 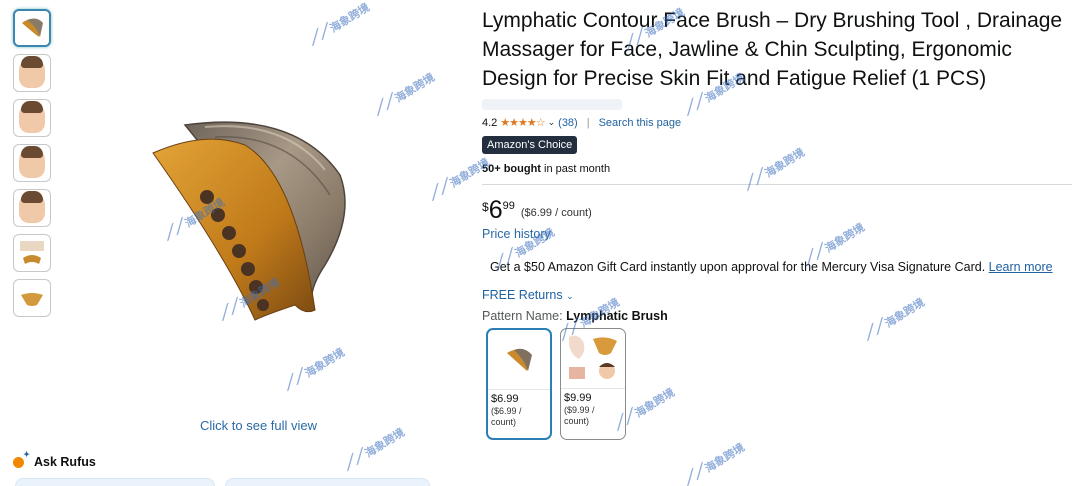 I want to click on see-full-view-link: Click to see full view, so click(x=258, y=425).